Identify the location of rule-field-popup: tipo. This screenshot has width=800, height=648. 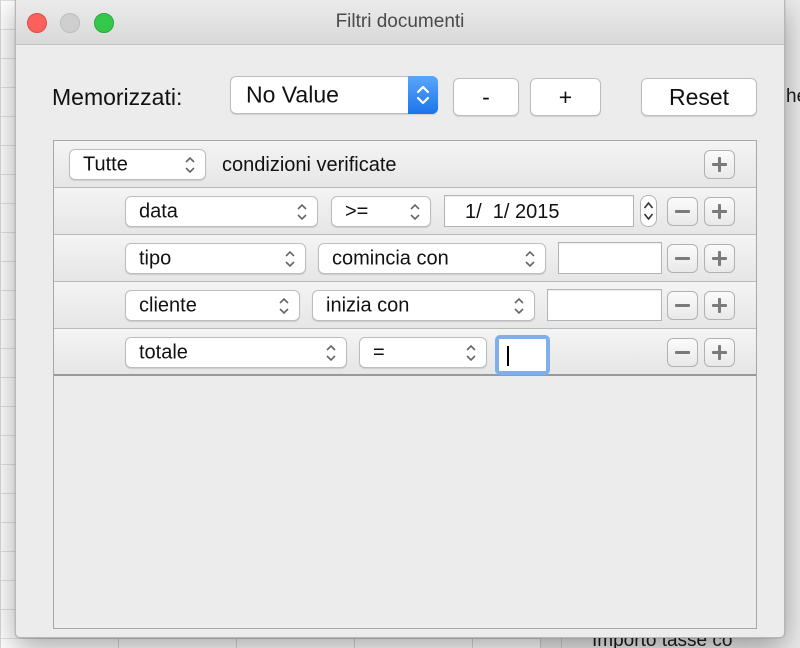
(215, 258).